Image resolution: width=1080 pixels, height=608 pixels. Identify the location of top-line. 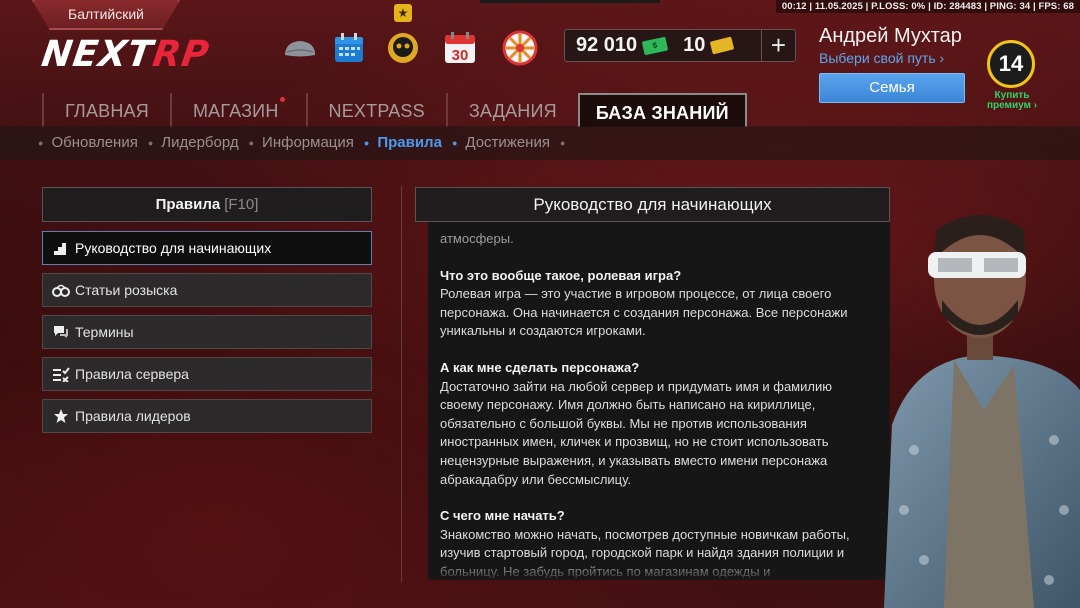
(570, 1).